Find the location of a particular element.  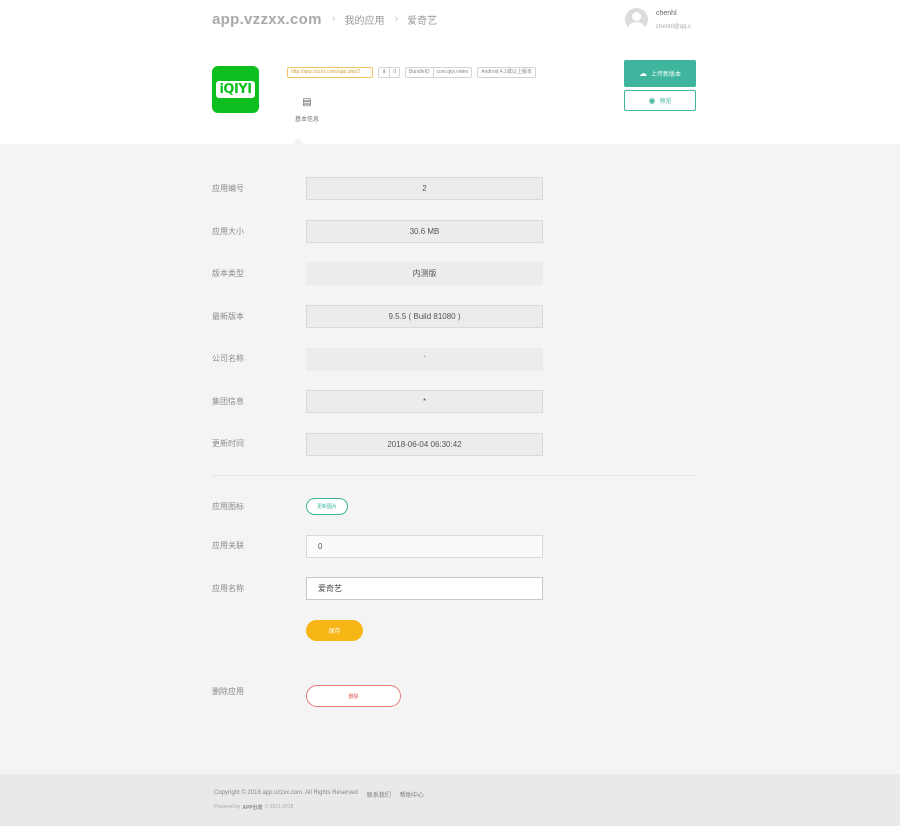

breadcrumb: app.vzzxx.com › 我的应用 › 爱奇艺 is located at coordinates (324, 19).